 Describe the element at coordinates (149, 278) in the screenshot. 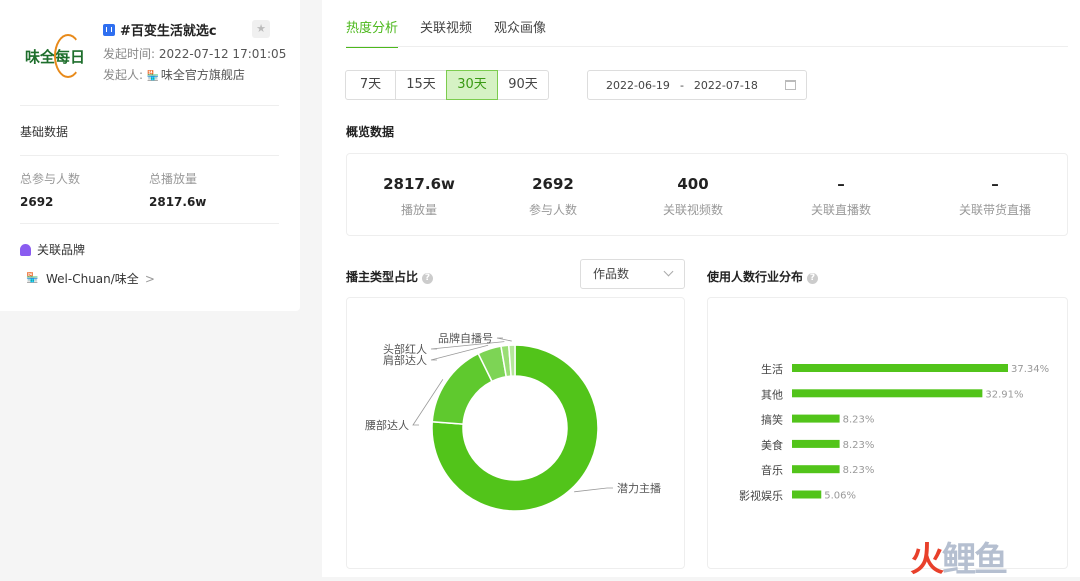

I see `chevron-right-icon: >` at that location.